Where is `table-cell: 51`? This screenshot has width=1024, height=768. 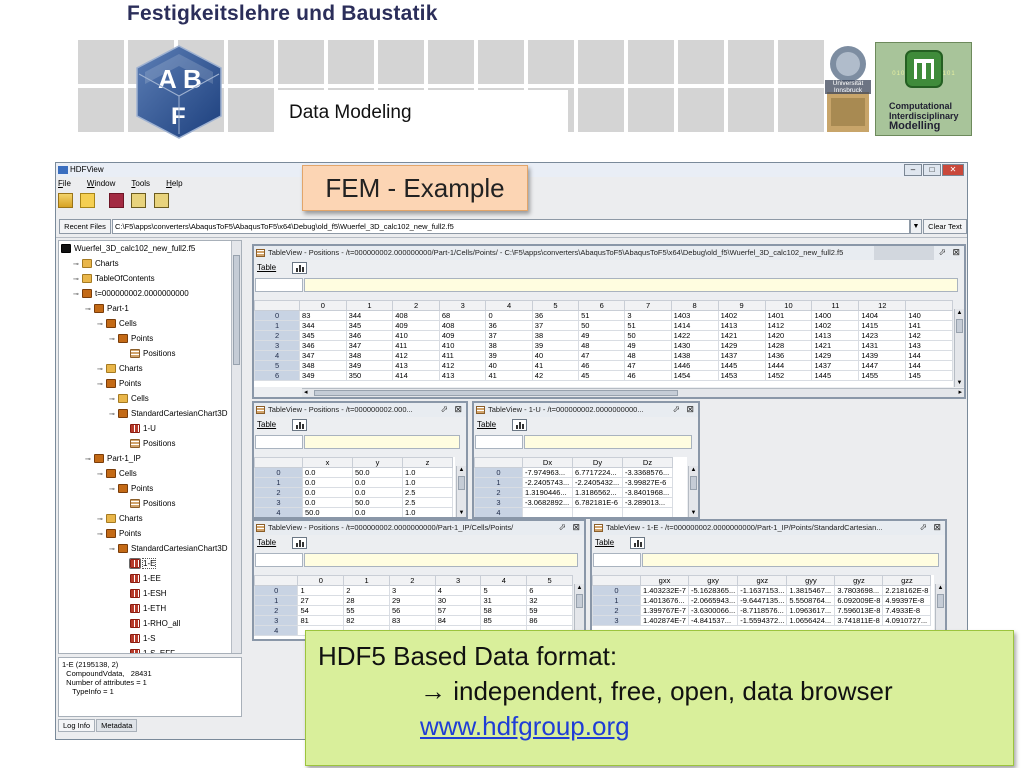
table-cell: 51 is located at coordinates (648, 325).